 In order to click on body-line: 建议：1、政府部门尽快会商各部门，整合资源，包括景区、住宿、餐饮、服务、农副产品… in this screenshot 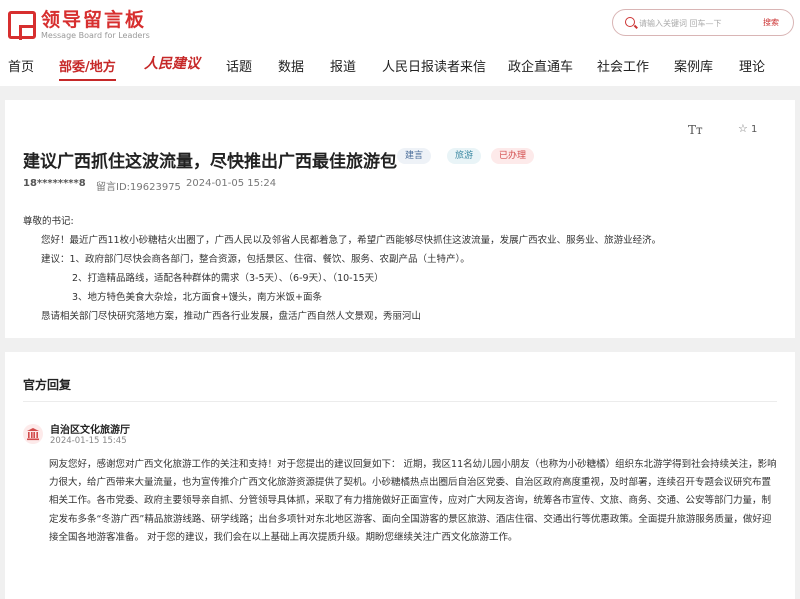, I will do `click(255, 259)`.